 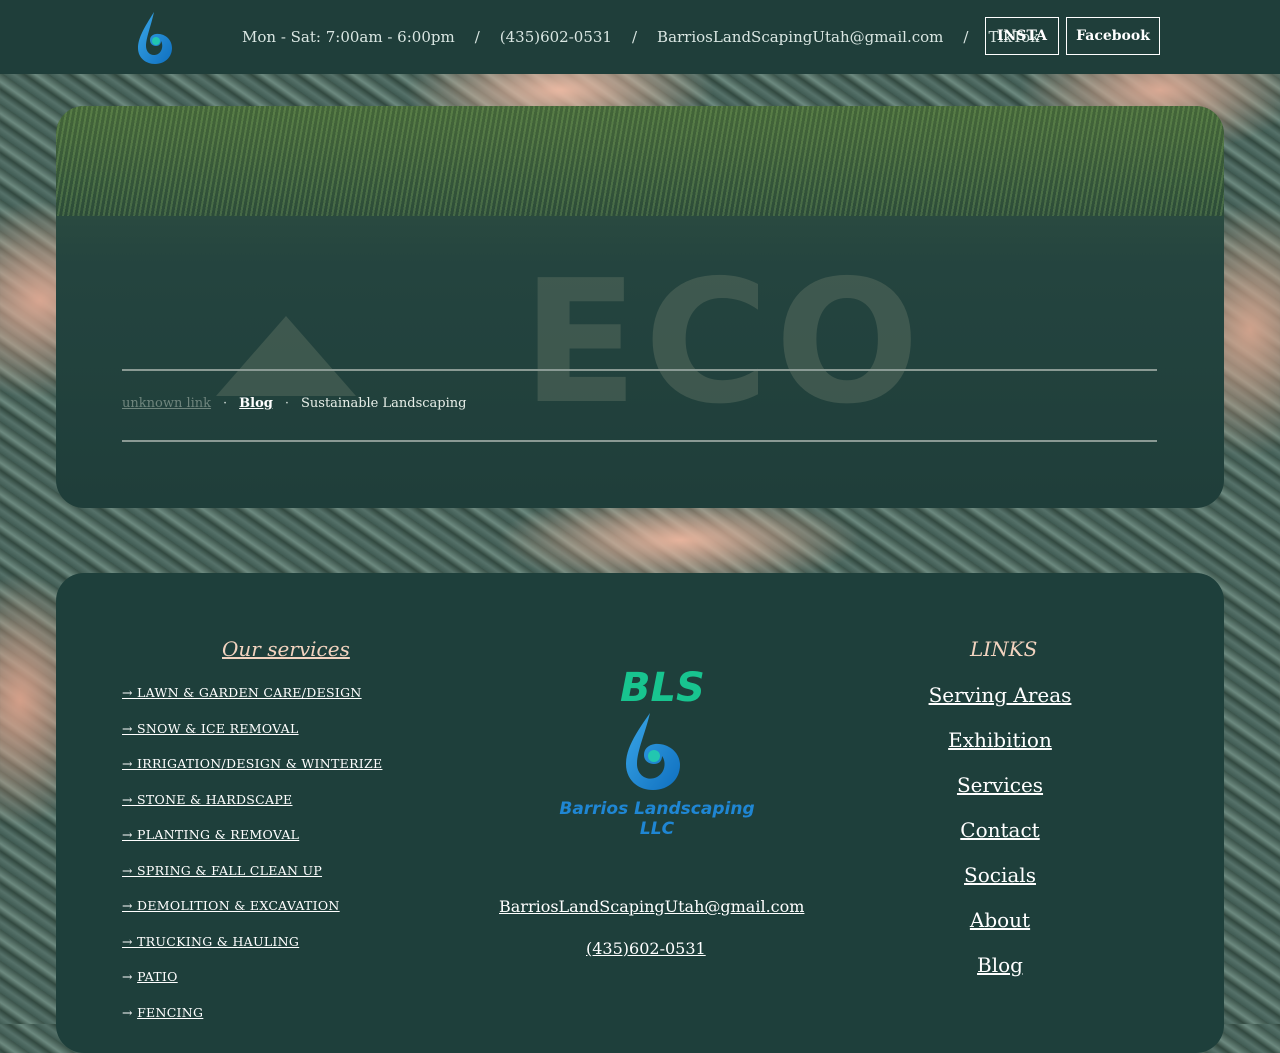 I want to click on list-item: Socials, so click(x=1000, y=875).